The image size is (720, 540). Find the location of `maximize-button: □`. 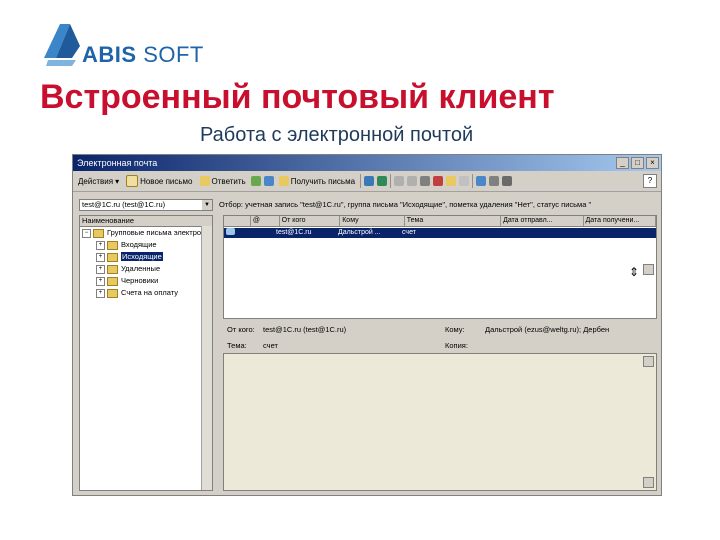

maximize-button: □ is located at coordinates (637, 163).